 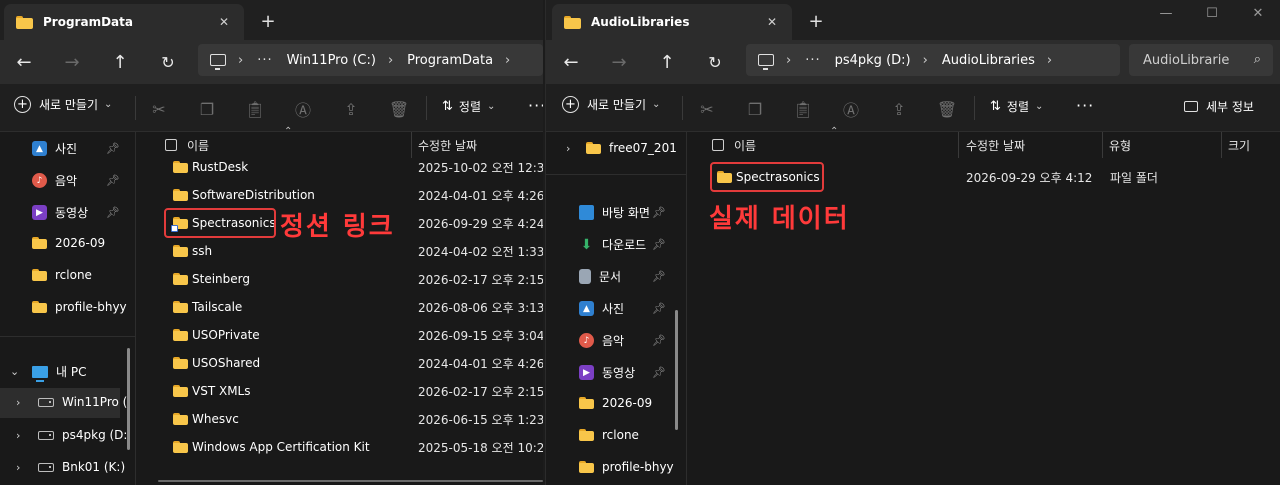 What do you see at coordinates (211, 391) in the screenshot?
I see `file-row: VST XMLs` at bounding box center [211, 391].